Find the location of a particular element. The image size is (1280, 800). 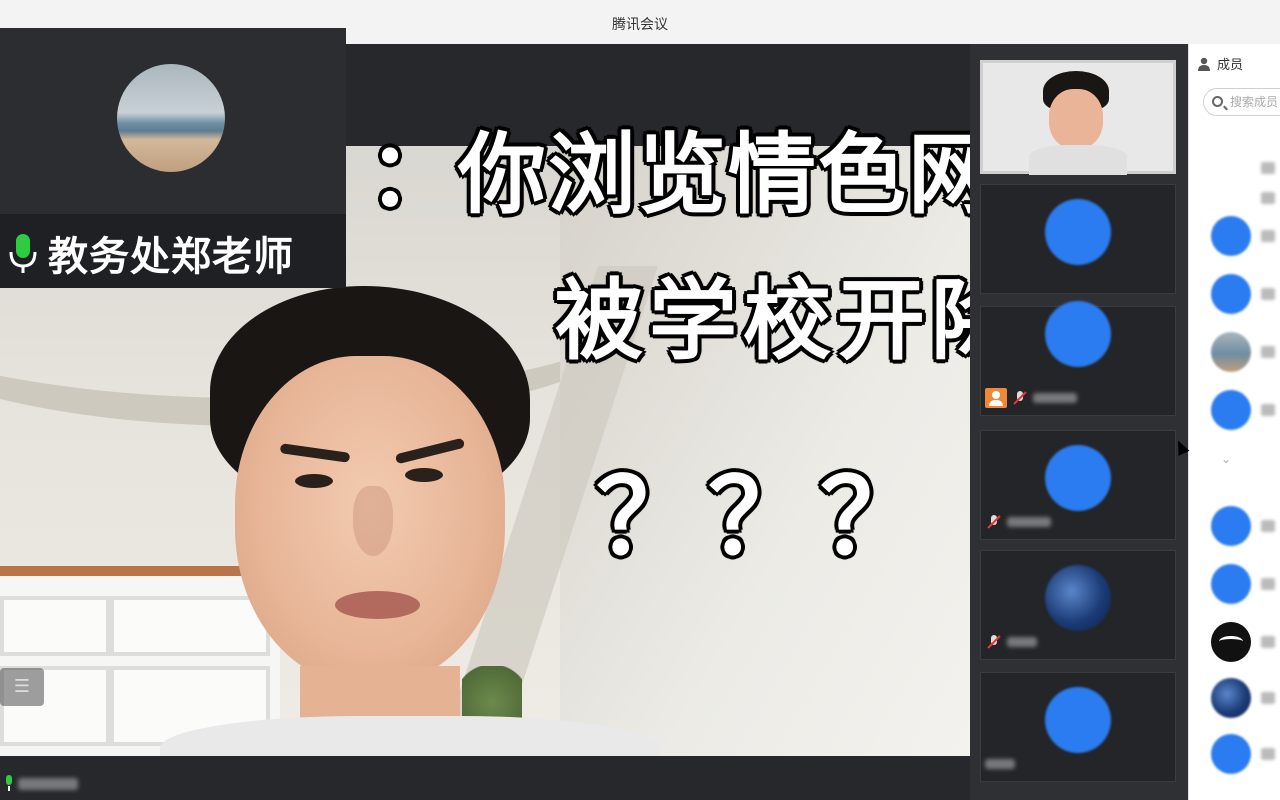

member-icon is located at coordinates (1204, 64).